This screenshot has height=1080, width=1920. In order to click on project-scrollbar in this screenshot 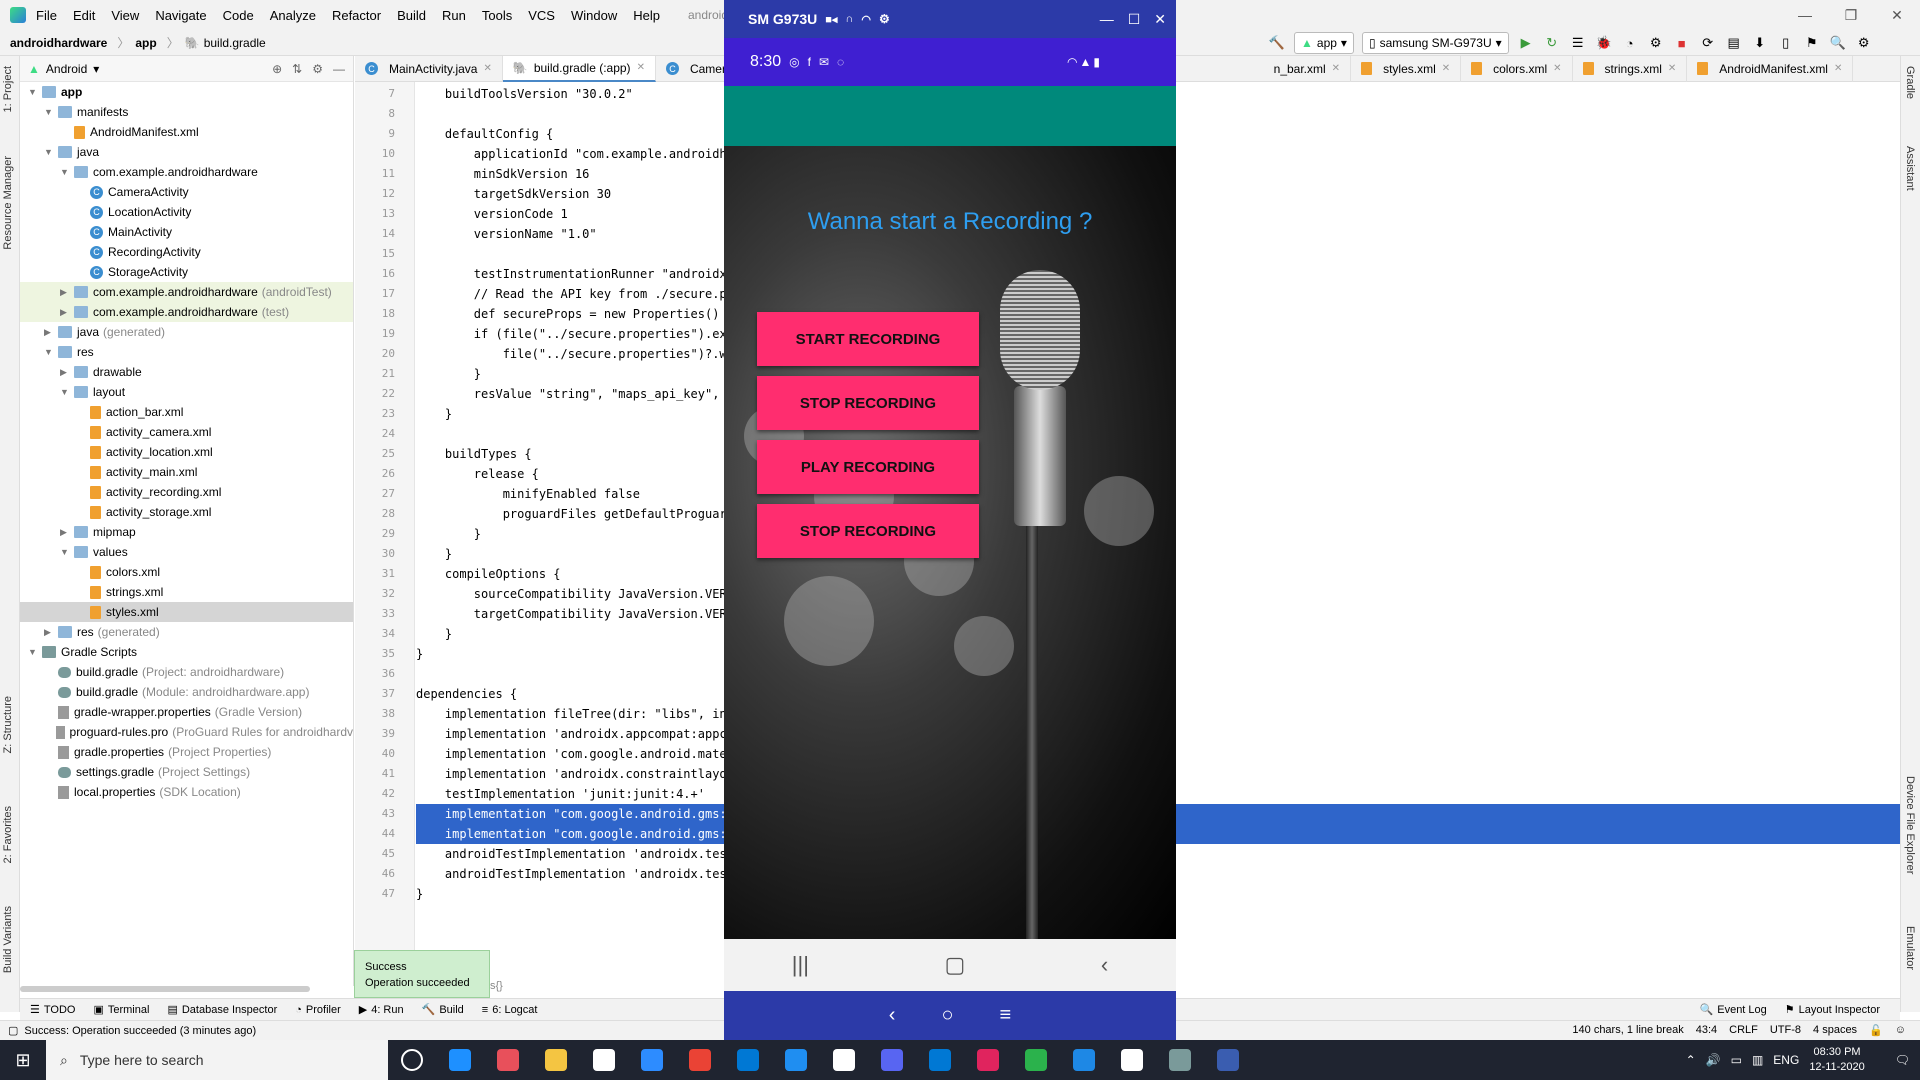, I will do `click(165, 989)`.